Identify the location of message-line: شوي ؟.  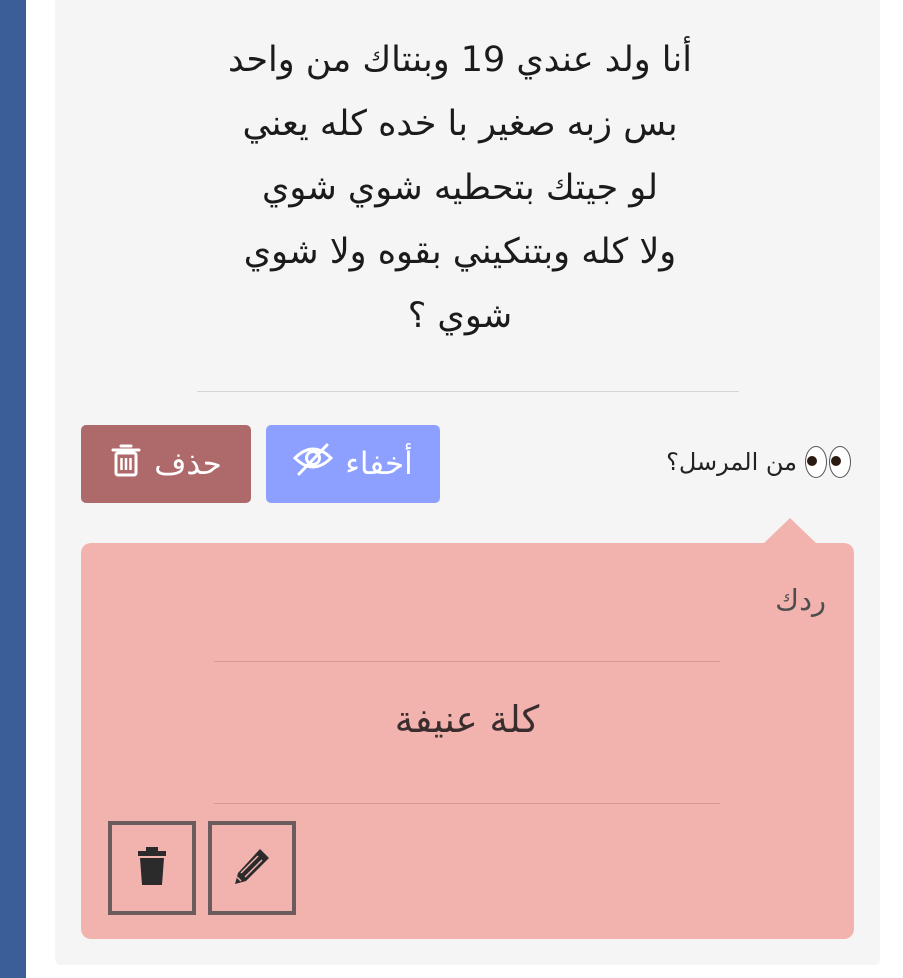
(460, 316).